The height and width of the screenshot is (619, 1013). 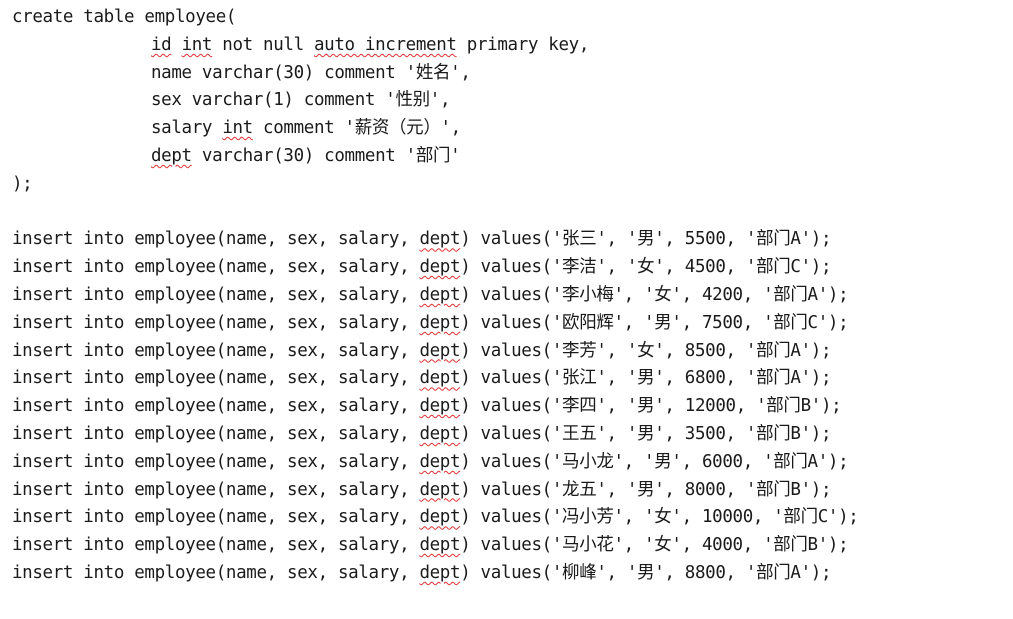 I want to click on column-id-tail: primary key,, so click(x=523, y=44).